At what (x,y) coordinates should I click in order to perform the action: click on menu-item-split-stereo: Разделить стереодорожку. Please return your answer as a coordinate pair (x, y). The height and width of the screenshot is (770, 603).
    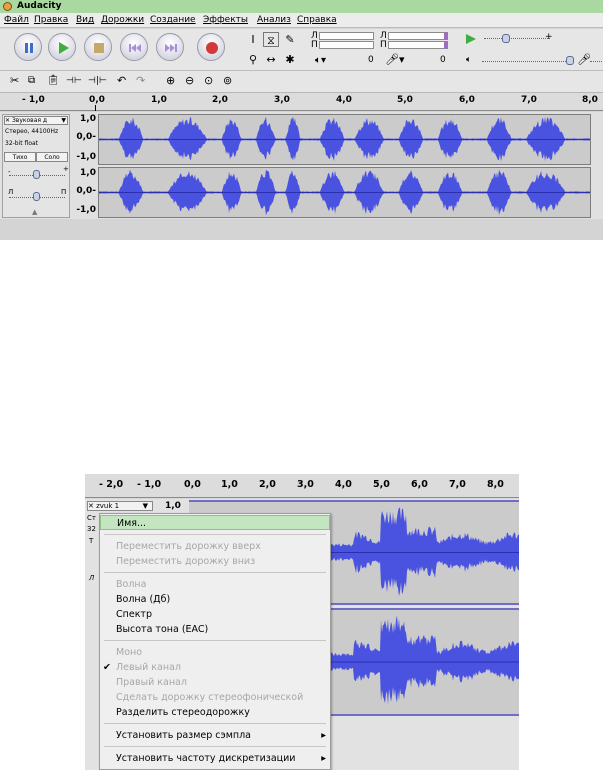
    Looking at the image, I should click on (215, 712).